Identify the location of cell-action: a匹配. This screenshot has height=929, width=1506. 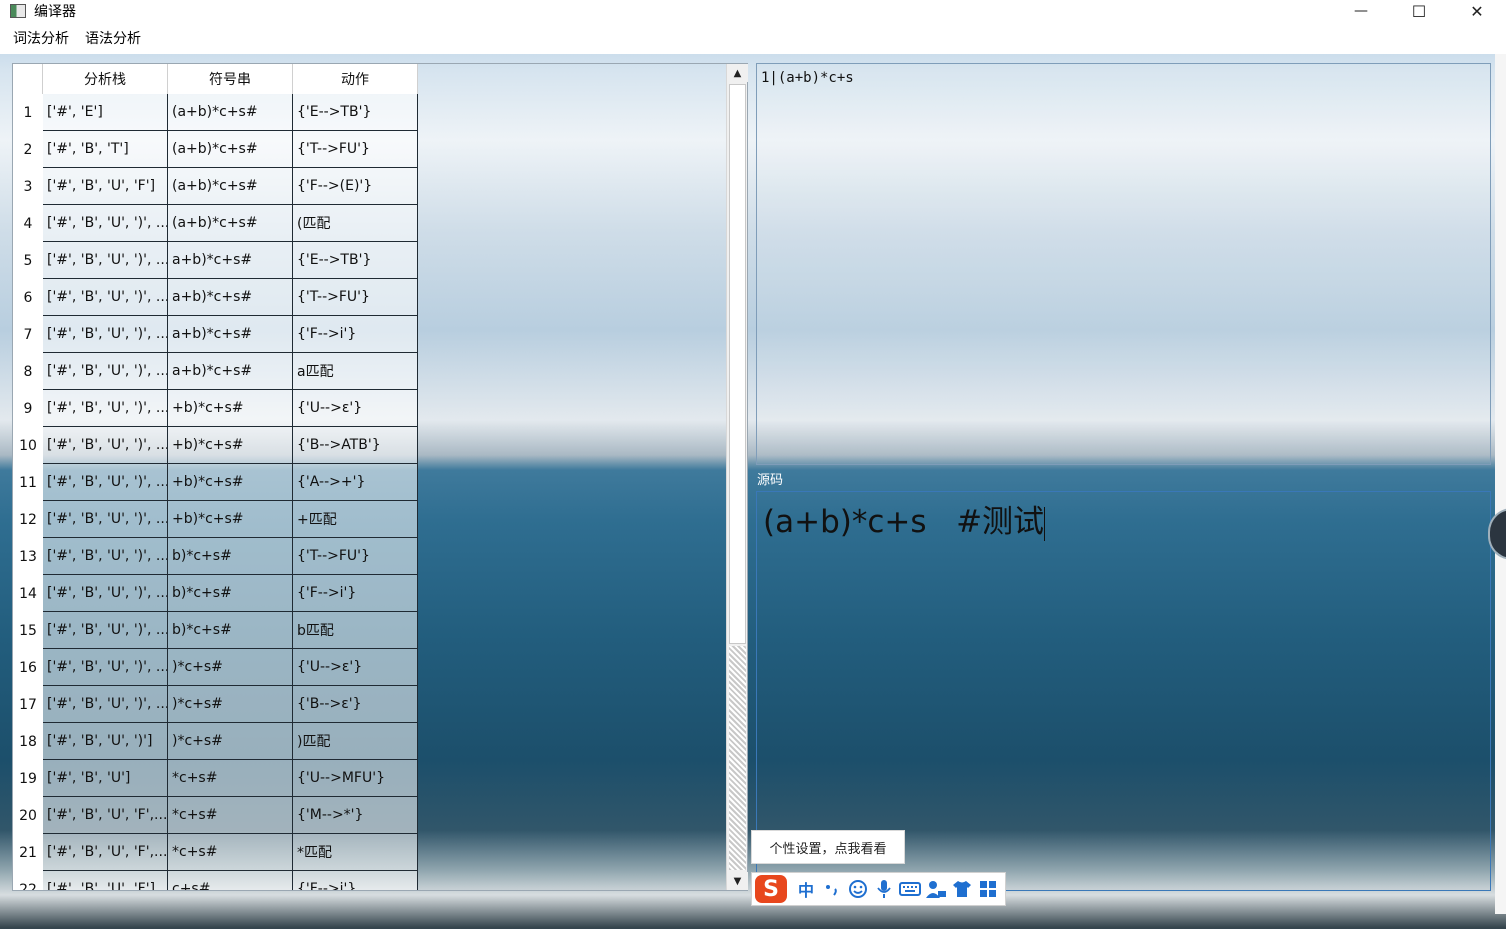
(355, 371).